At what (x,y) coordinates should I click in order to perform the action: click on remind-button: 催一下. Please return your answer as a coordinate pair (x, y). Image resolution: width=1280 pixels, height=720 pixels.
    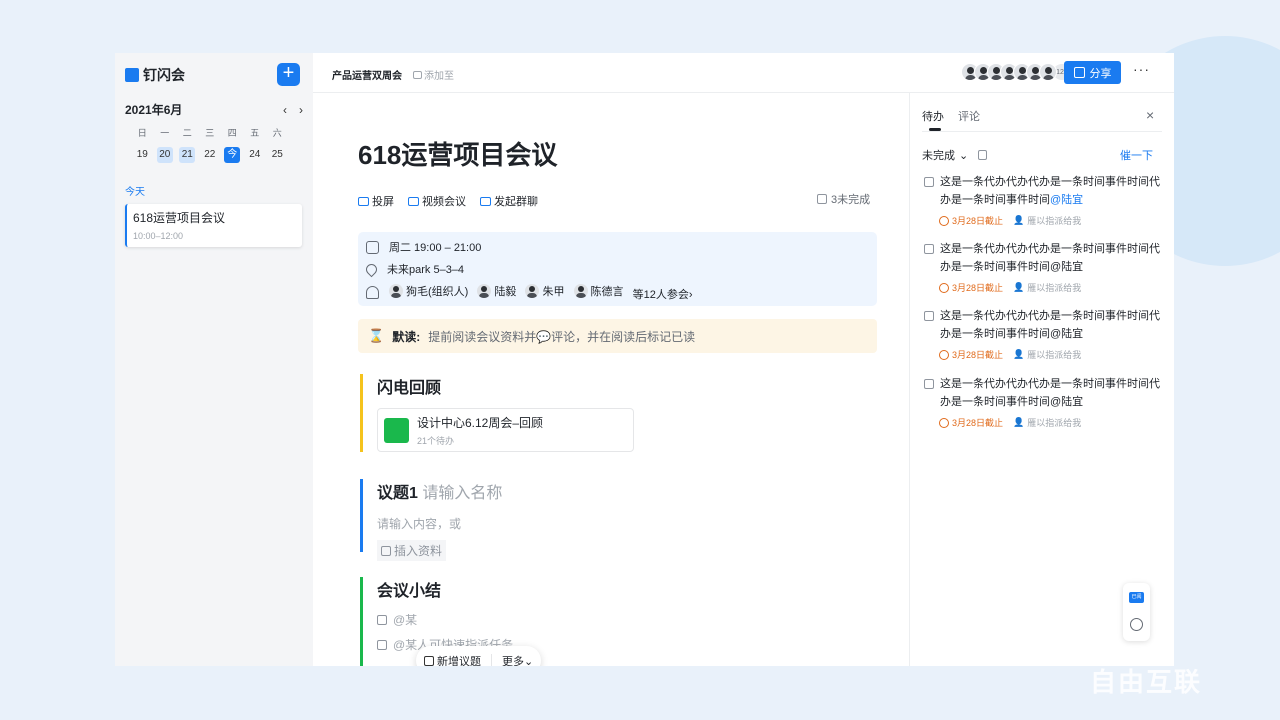
    Looking at the image, I should click on (1136, 155).